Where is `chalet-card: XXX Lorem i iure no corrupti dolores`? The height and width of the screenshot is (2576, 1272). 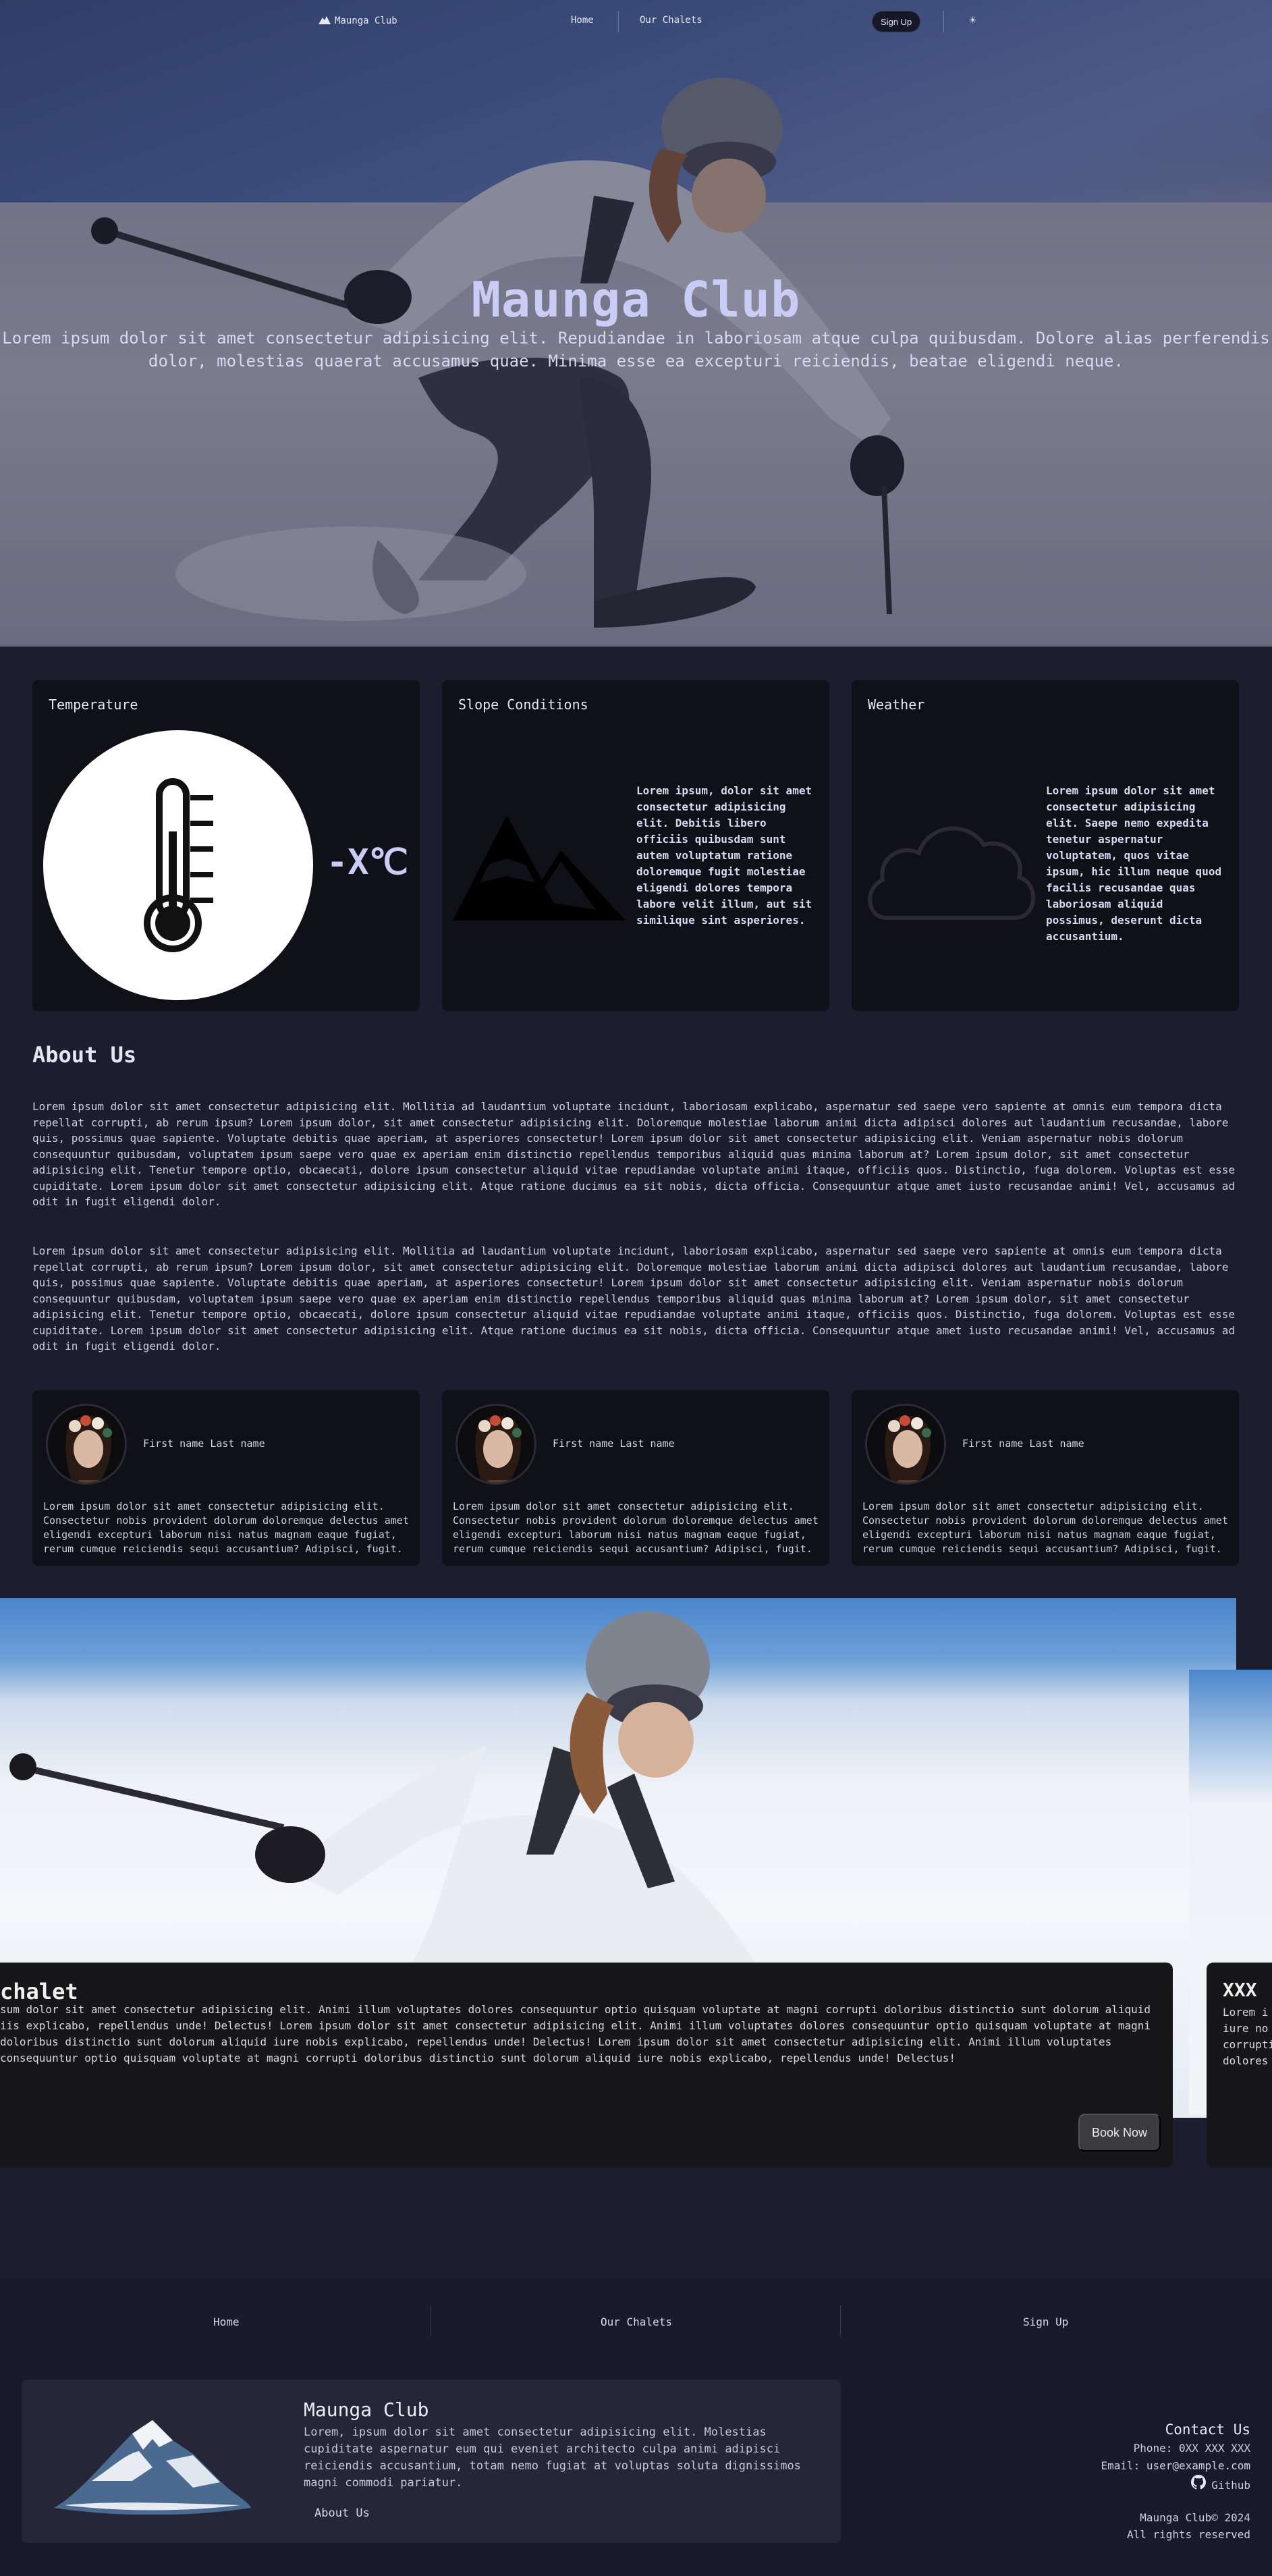 chalet-card: XXX Lorem i iure no corrupti dolores is located at coordinates (1239, 2065).